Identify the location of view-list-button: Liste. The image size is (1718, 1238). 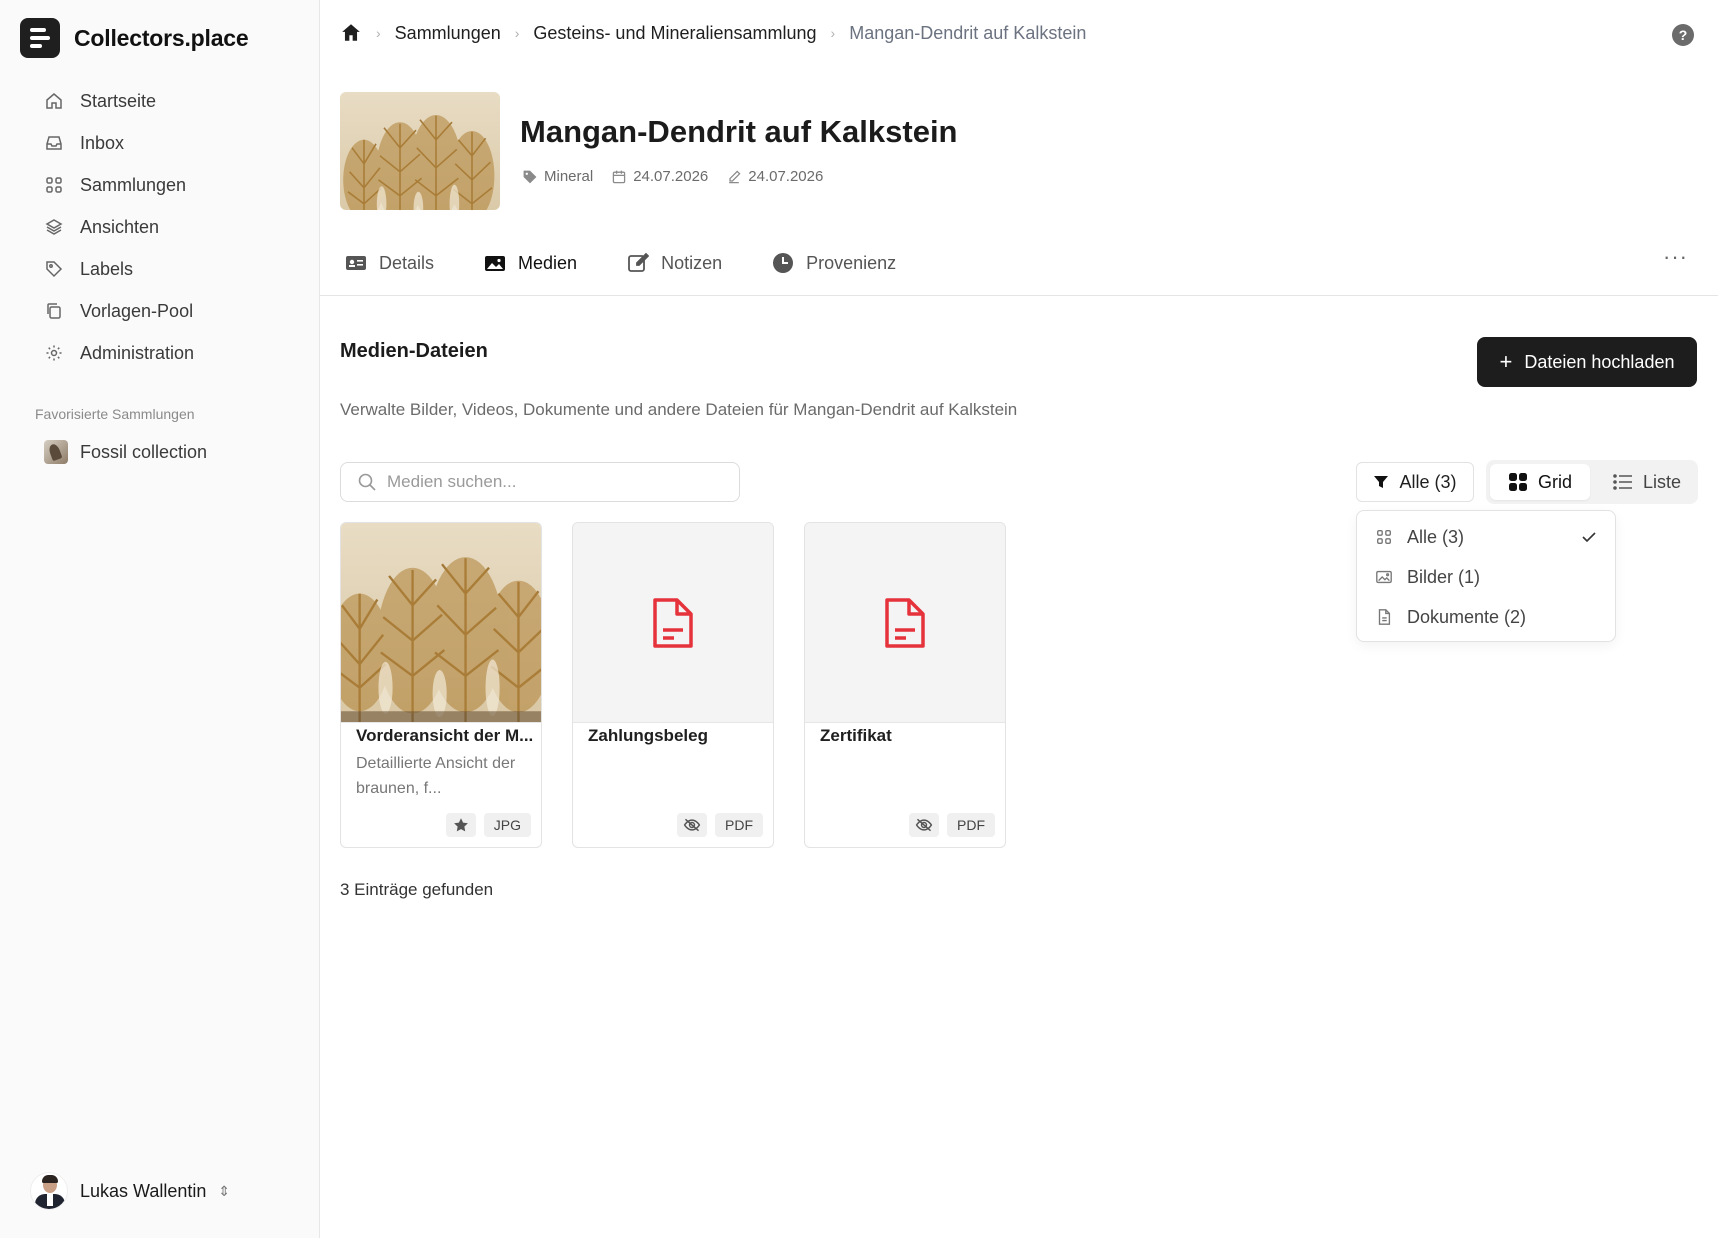
(1647, 482).